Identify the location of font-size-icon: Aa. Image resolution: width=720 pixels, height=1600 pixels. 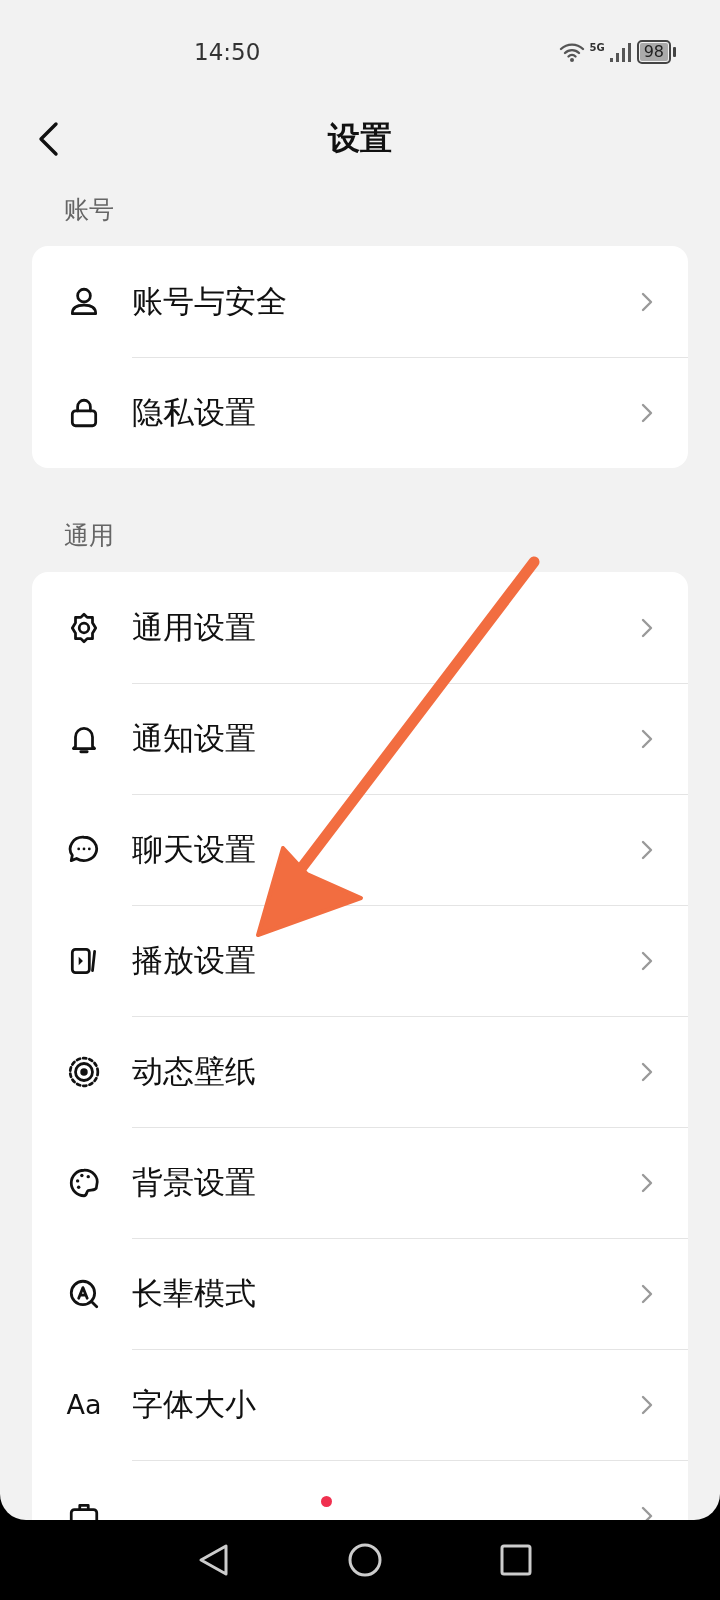
(84, 1404).